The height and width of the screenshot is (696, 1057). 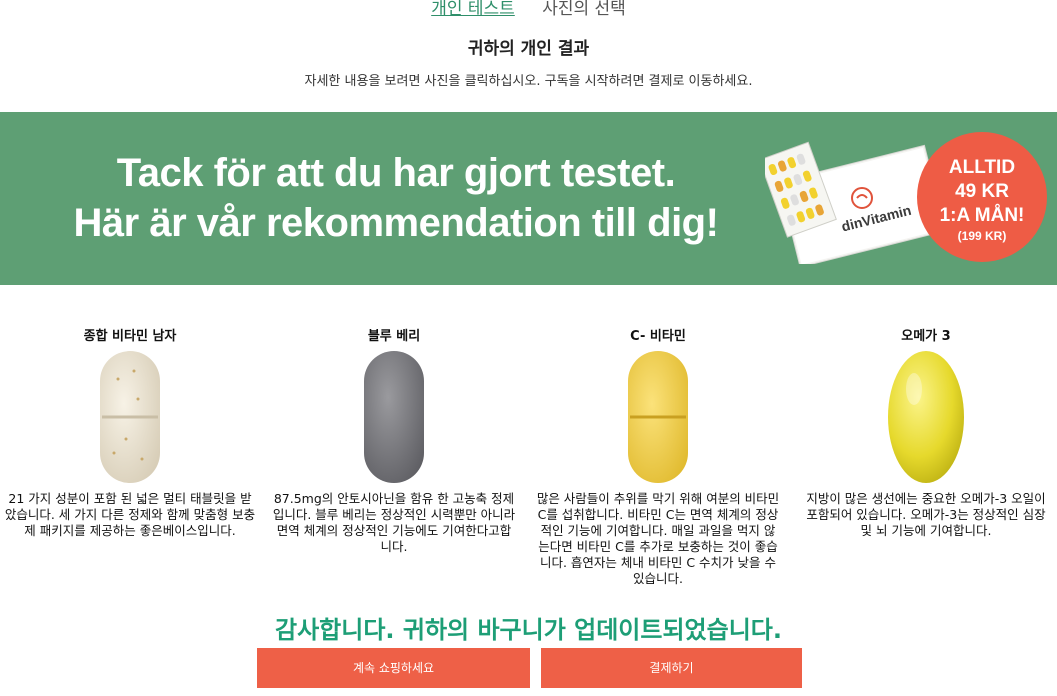 What do you see at coordinates (982, 167) in the screenshot?
I see `badge-line-1: ALLTID` at bounding box center [982, 167].